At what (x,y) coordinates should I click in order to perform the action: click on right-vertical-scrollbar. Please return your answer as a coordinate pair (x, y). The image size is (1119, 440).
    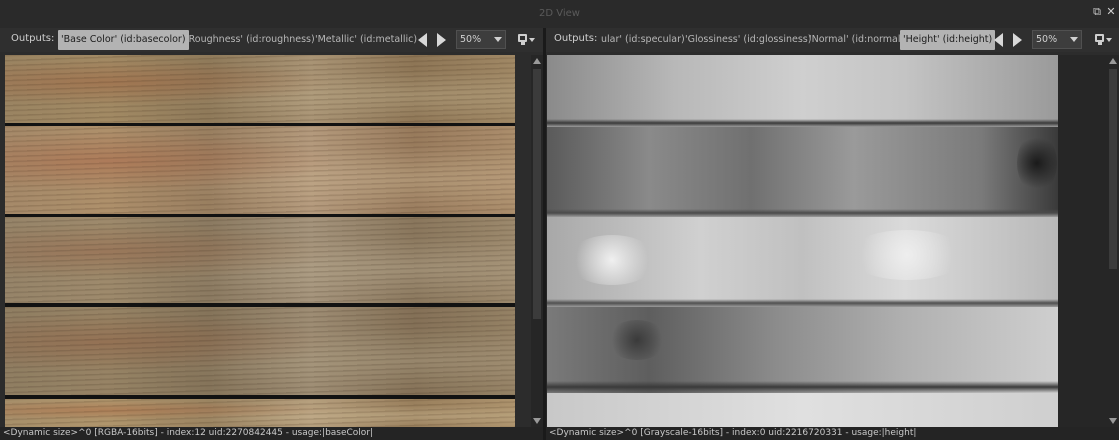
    Looking at the image, I should click on (1113, 241).